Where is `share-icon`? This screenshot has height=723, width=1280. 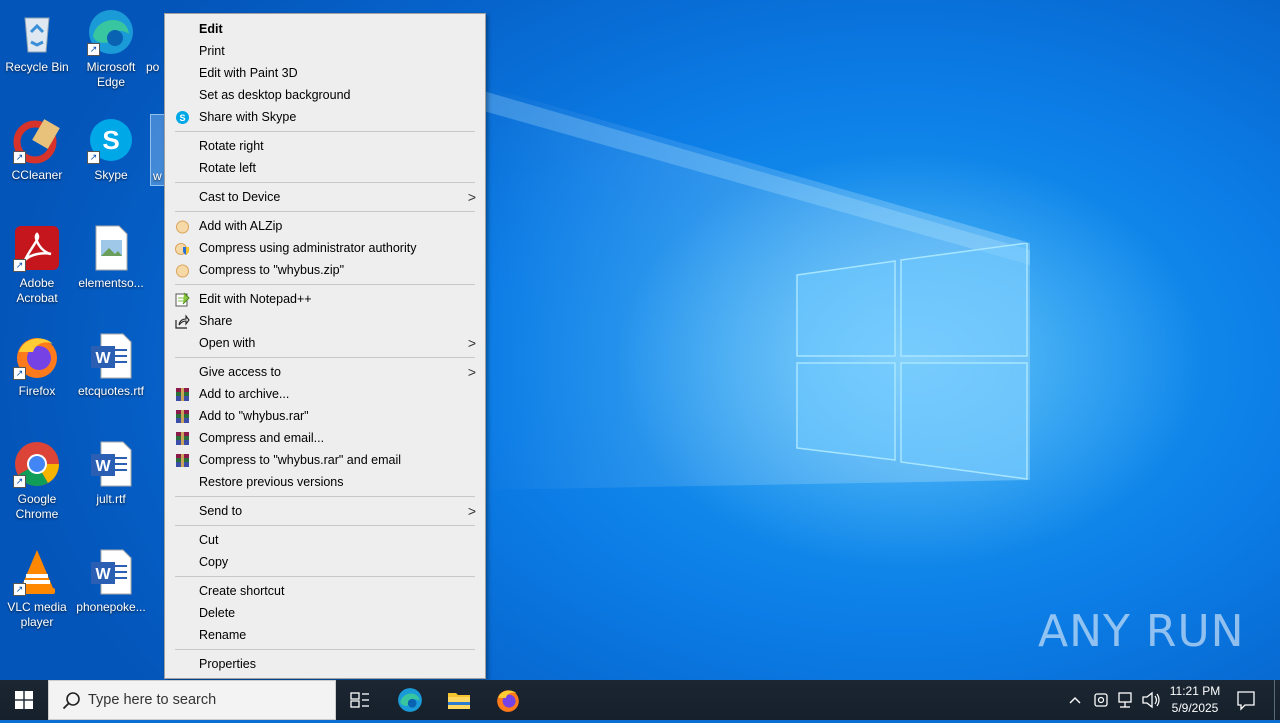
share-icon is located at coordinates (182, 321).